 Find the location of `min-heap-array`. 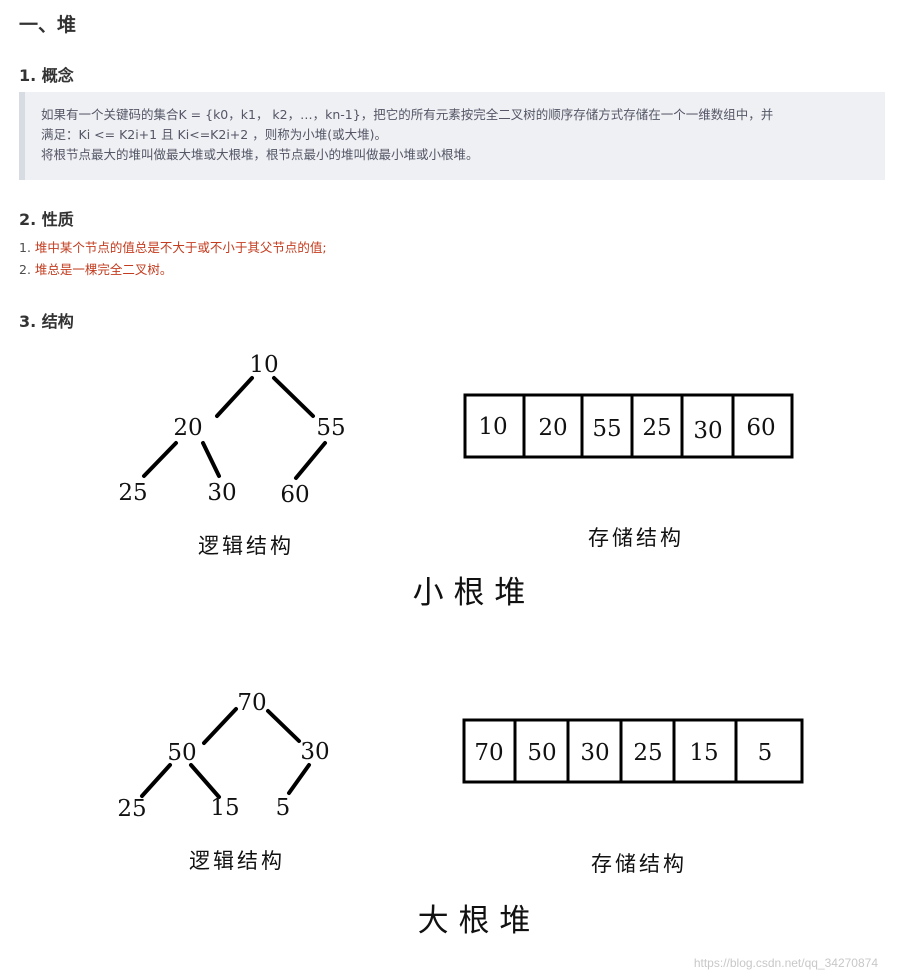

min-heap-array is located at coordinates (628, 426).